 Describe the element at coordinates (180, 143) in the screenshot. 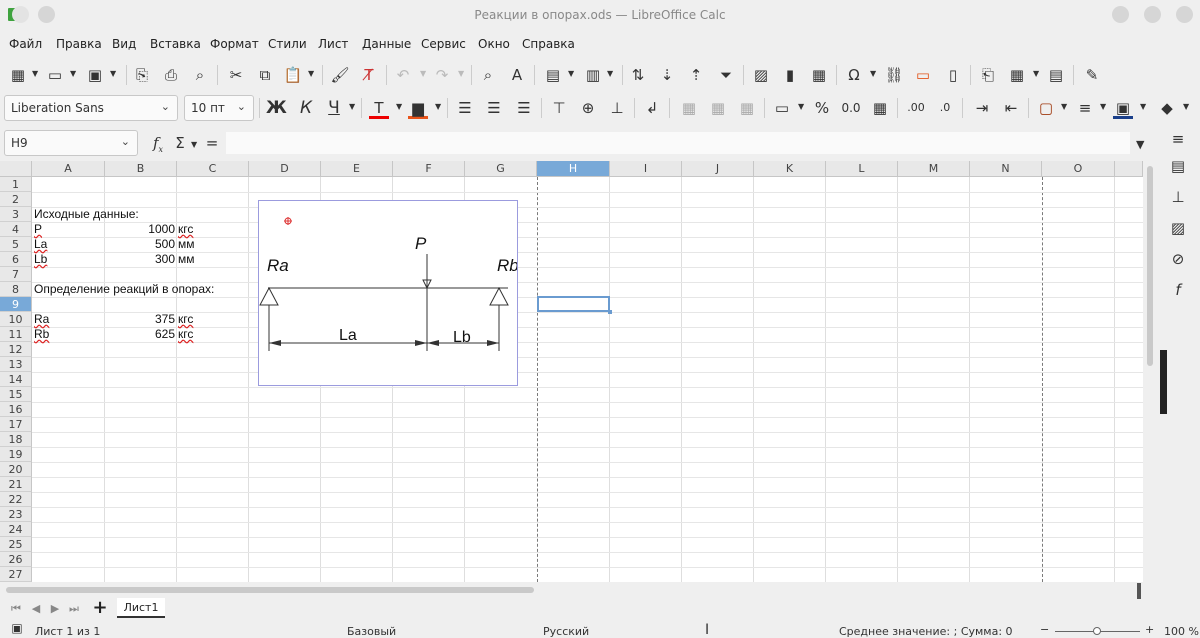

I see `sum-icon: Σ` at that location.